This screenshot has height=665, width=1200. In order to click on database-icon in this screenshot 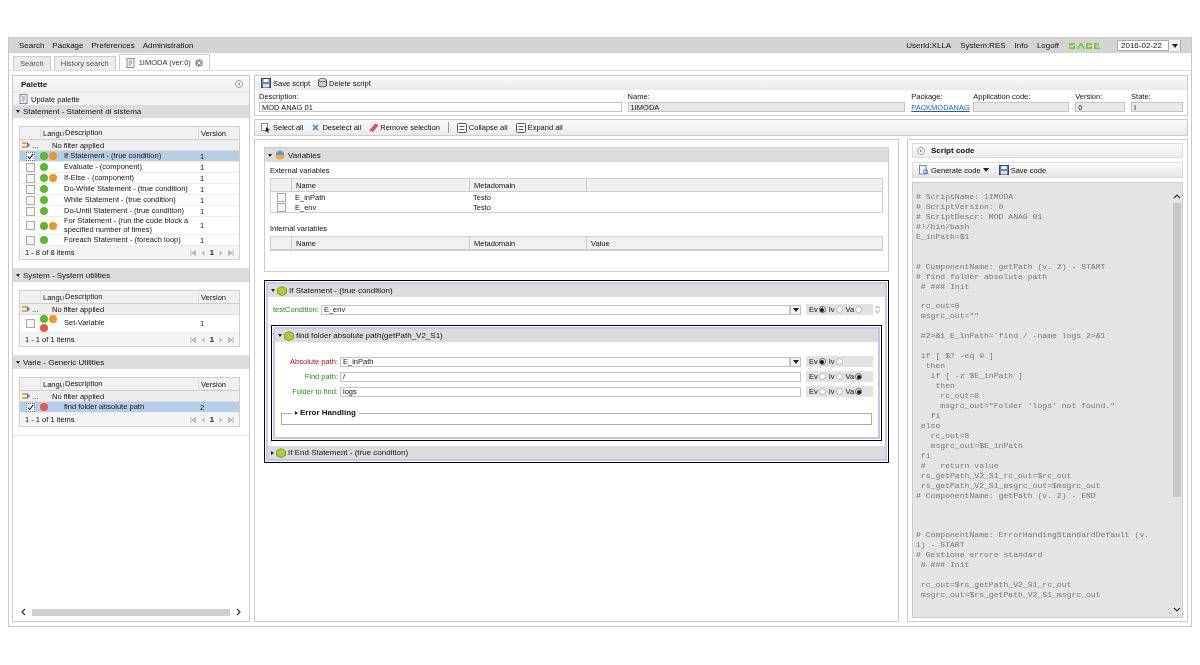, I will do `click(323, 83)`.